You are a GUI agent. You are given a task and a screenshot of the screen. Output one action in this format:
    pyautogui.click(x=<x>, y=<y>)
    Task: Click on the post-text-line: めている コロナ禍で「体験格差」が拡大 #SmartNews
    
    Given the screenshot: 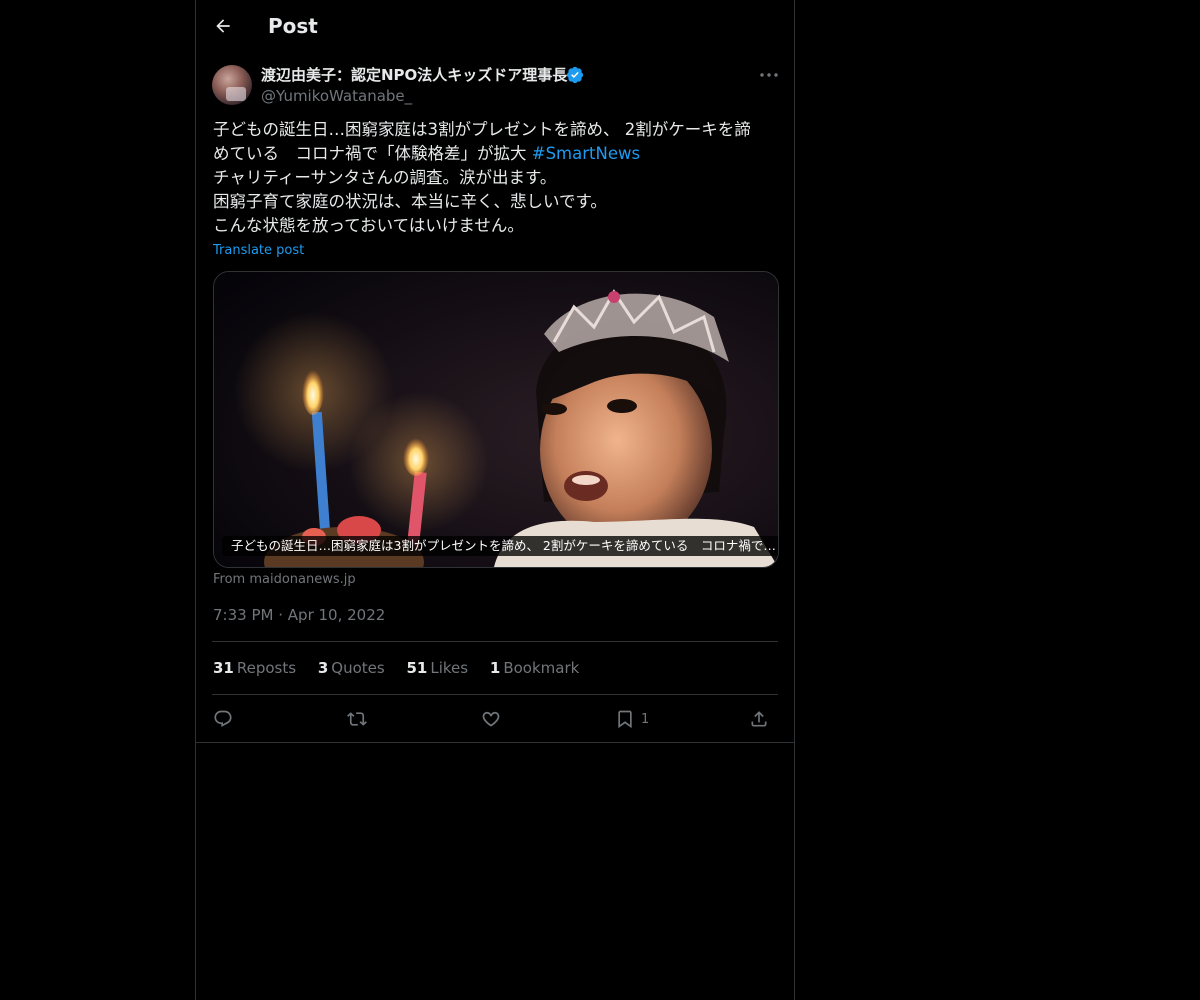 What is the action you would take?
    pyautogui.click(x=493, y=154)
    